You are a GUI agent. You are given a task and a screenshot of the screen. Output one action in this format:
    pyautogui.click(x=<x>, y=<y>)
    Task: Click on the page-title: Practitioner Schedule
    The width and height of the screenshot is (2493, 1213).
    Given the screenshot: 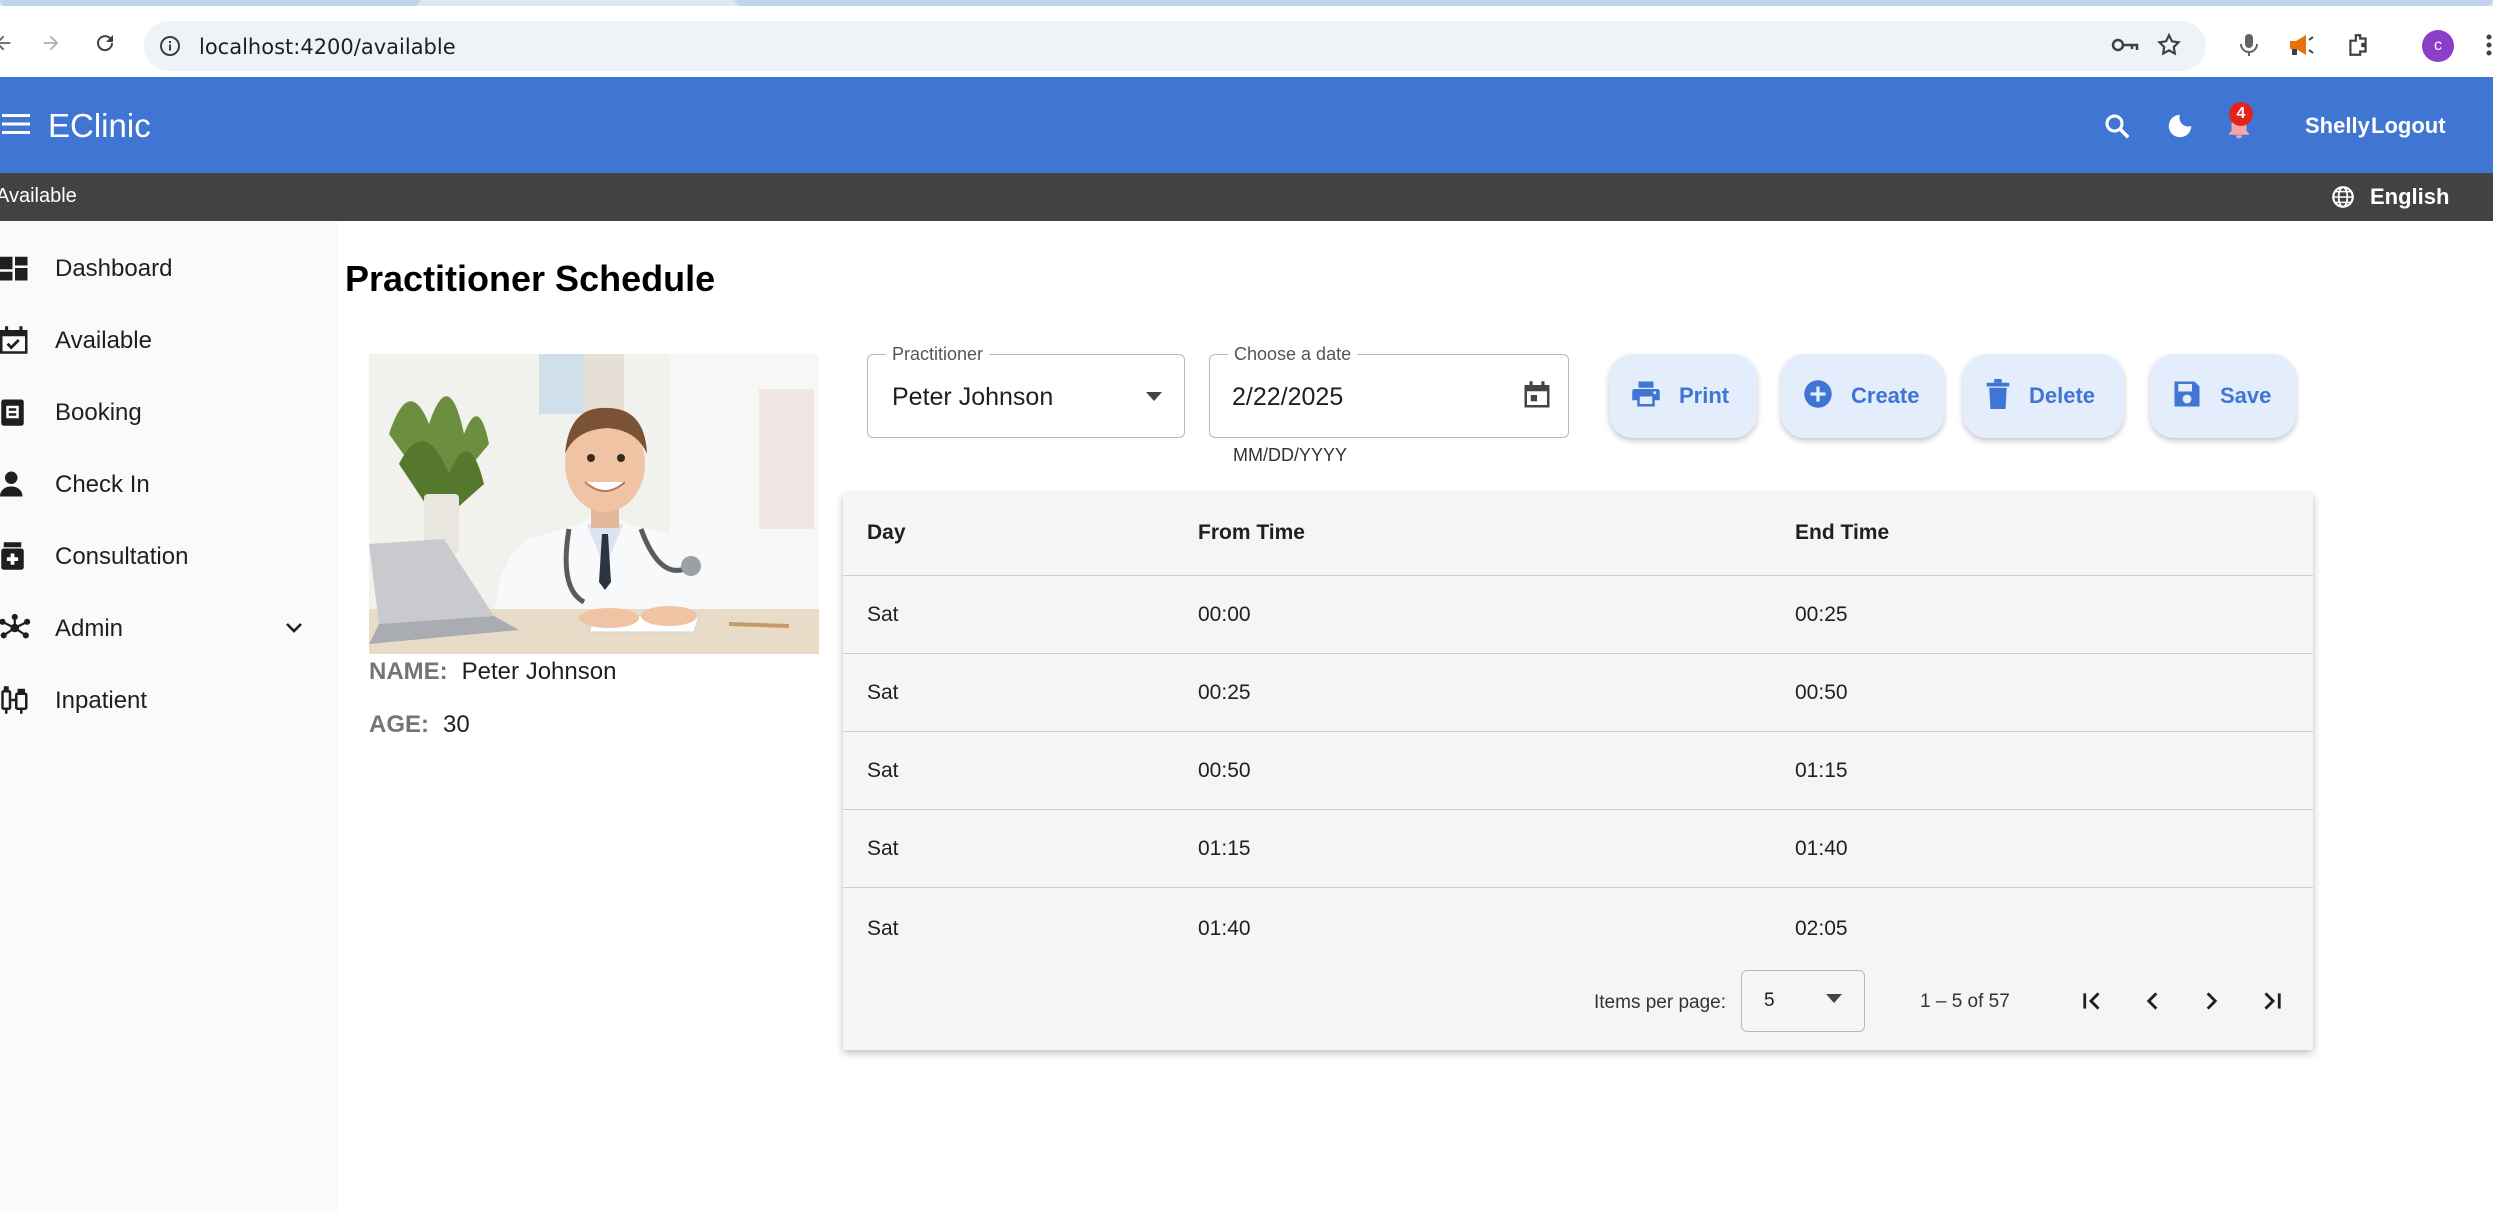 What is the action you would take?
    pyautogui.click(x=530, y=278)
    